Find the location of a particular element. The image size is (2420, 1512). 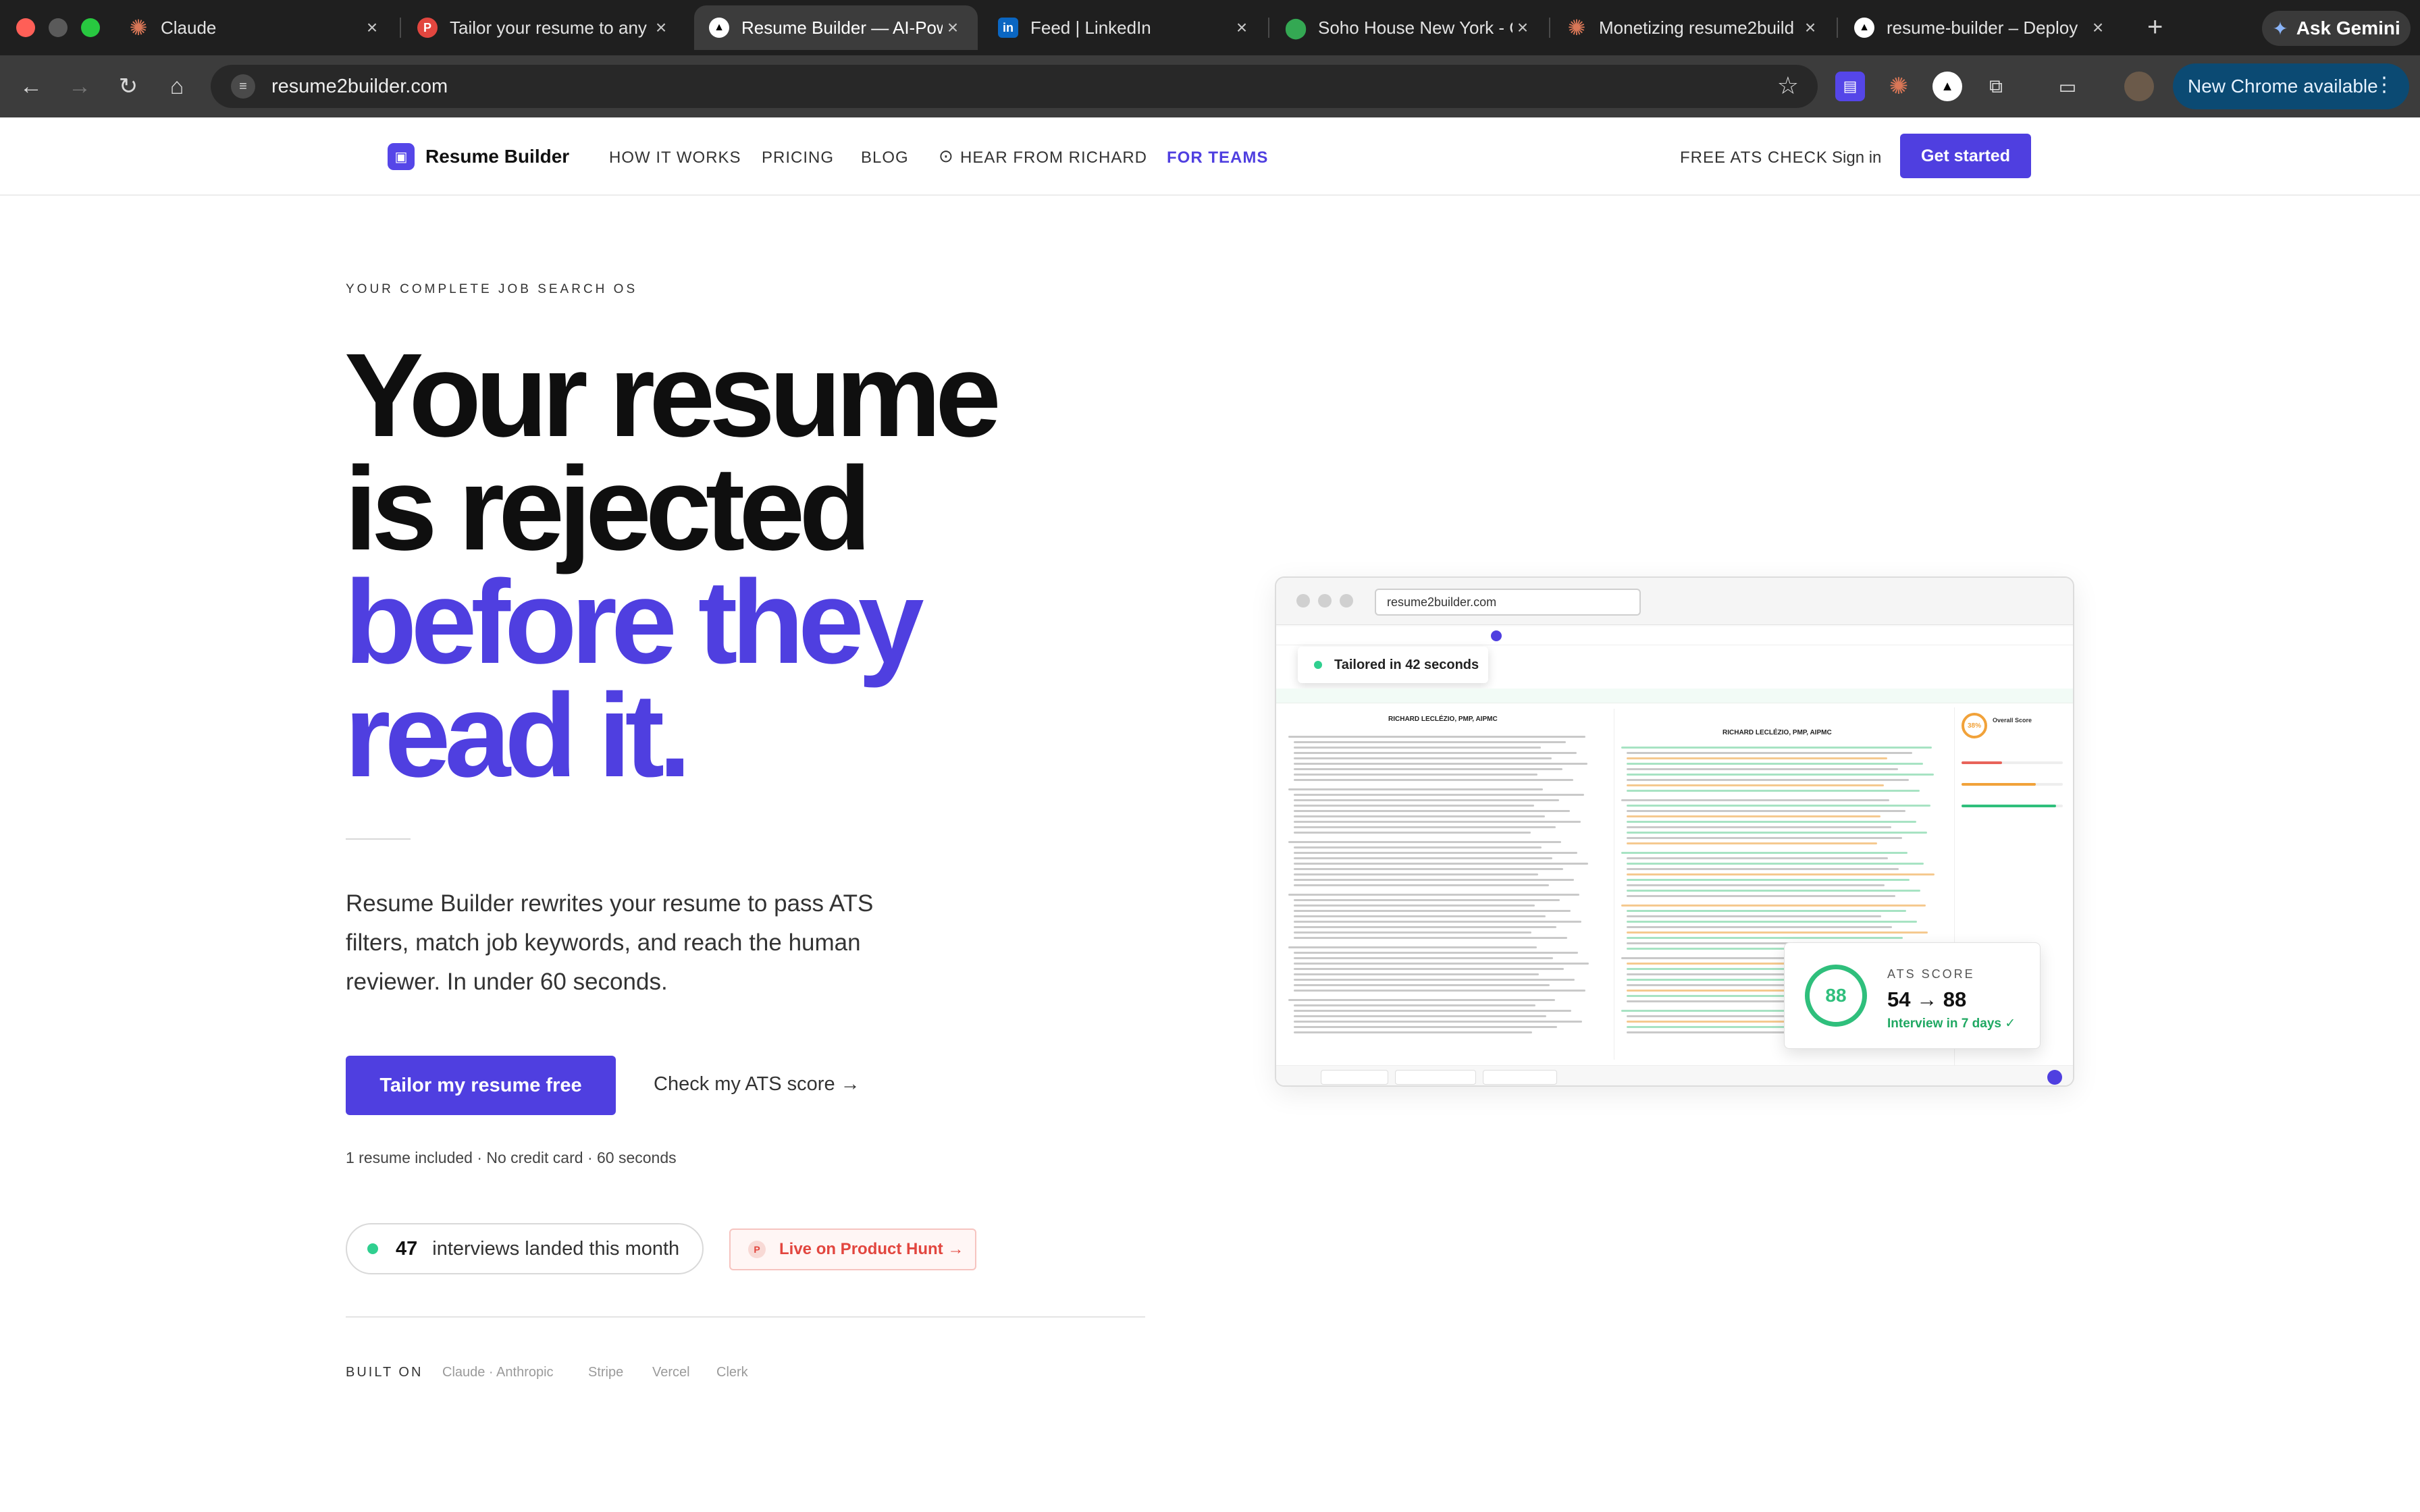

linkedin-icon: in is located at coordinates (1008, 28).